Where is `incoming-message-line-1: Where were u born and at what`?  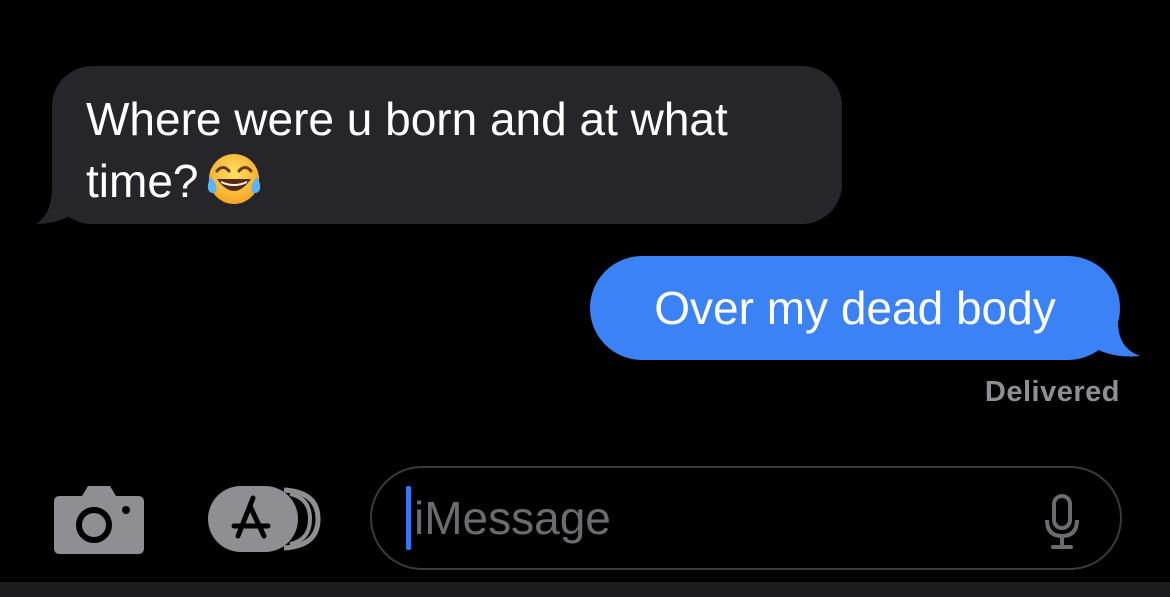
incoming-message-line-1: Where were u born and at what is located at coordinates (407, 119).